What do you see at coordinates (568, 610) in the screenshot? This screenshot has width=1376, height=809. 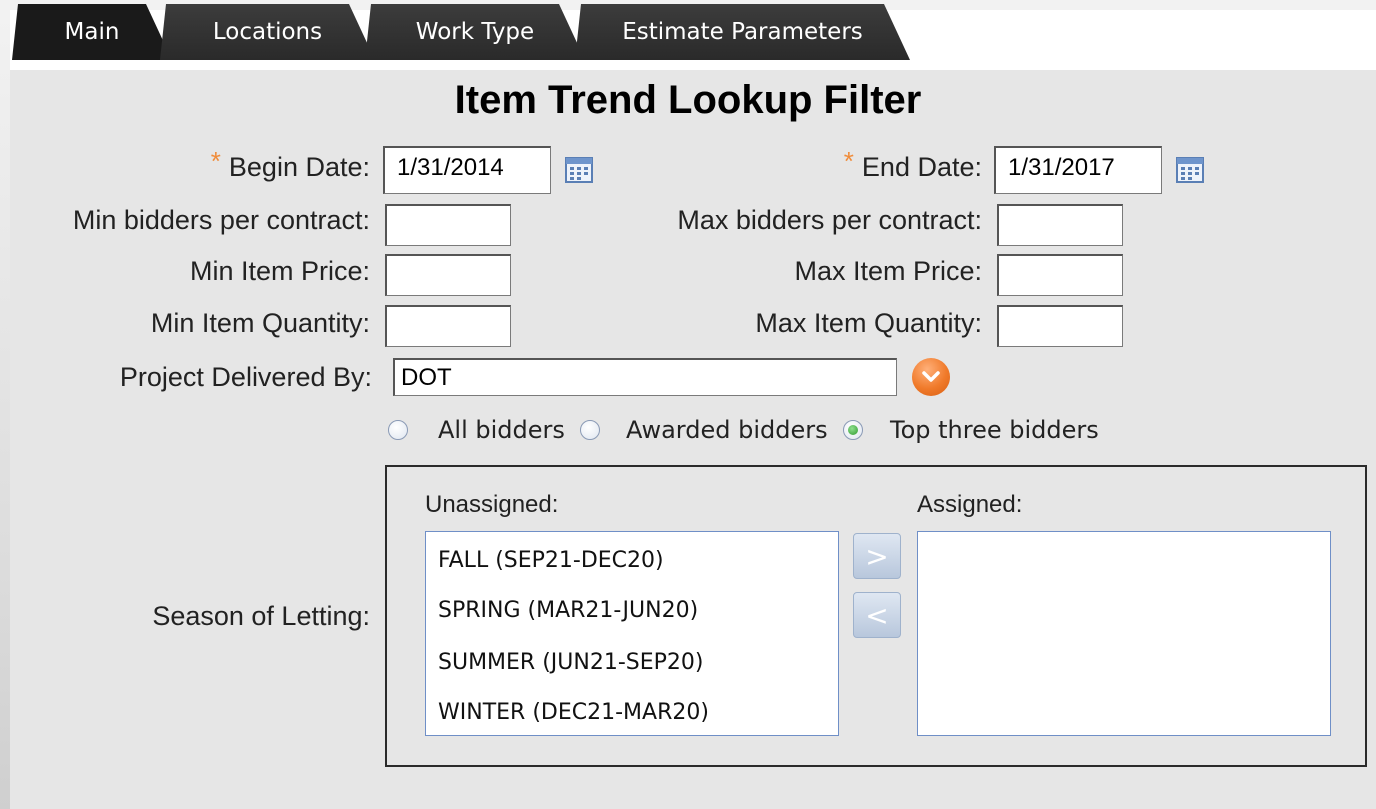 I see `list-item: SPRING (MAR21-JUN20)` at bounding box center [568, 610].